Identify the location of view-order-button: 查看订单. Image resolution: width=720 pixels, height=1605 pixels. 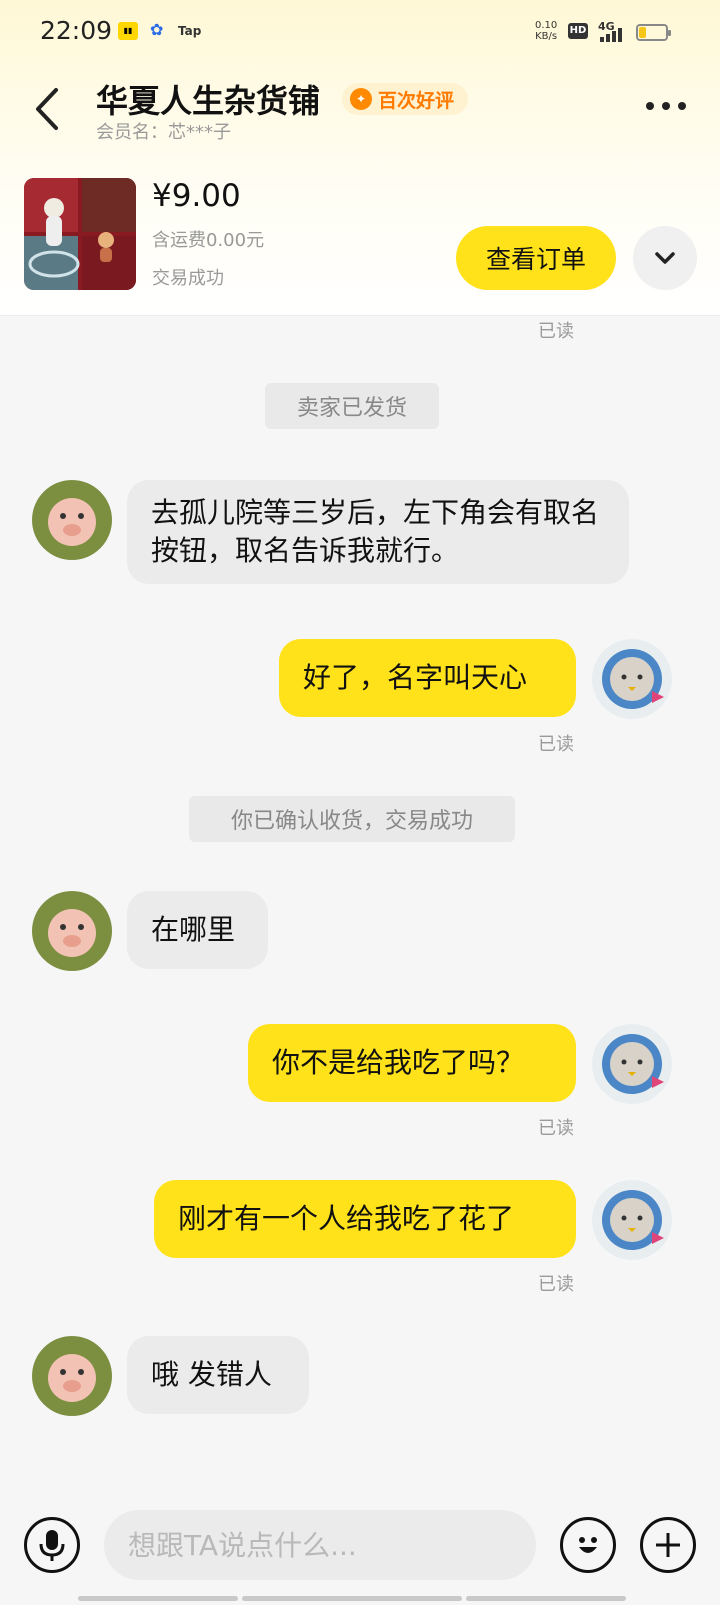
(536, 258).